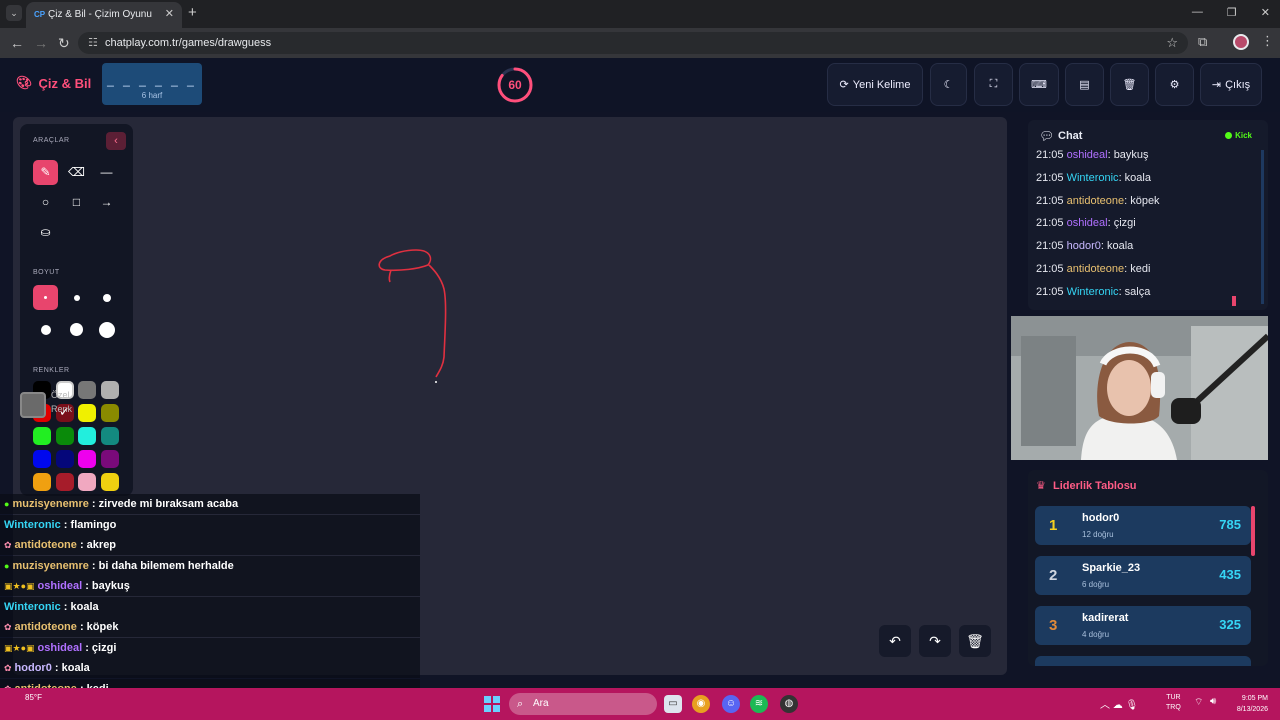 This screenshot has width=1280, height=720. I want to click on delete-button: 🗑︎, so click(1129, 84).